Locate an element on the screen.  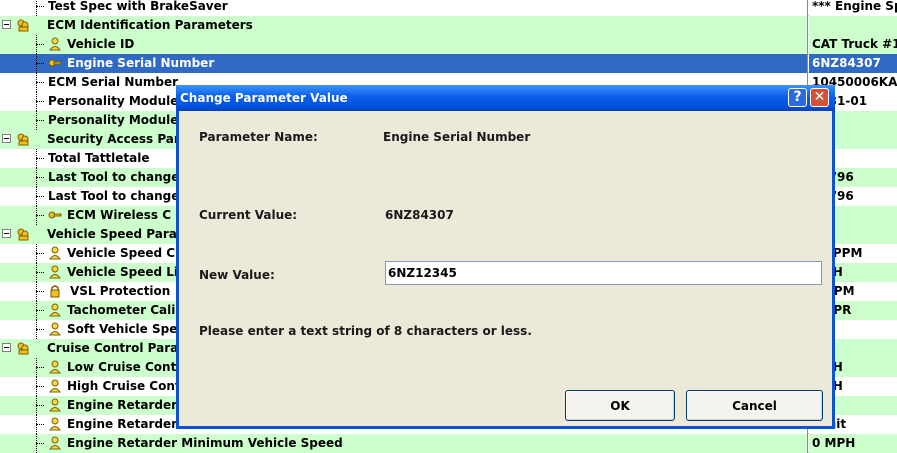
tree-row-name-cell: Engine Serial Number is located at coordinates (404, 63).